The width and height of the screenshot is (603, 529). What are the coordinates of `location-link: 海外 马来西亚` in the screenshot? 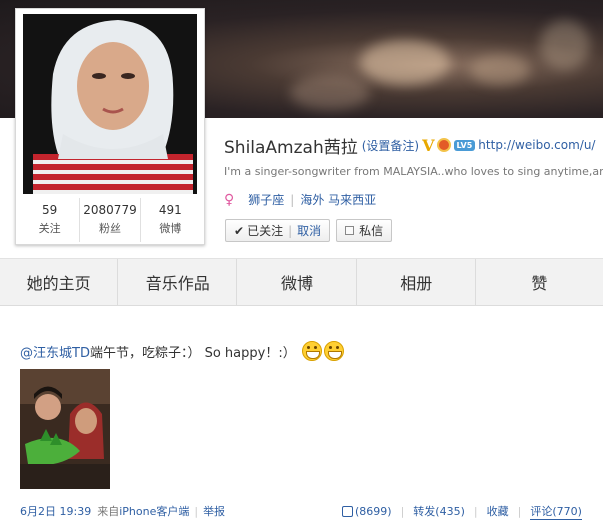 It's located at (338, 199).